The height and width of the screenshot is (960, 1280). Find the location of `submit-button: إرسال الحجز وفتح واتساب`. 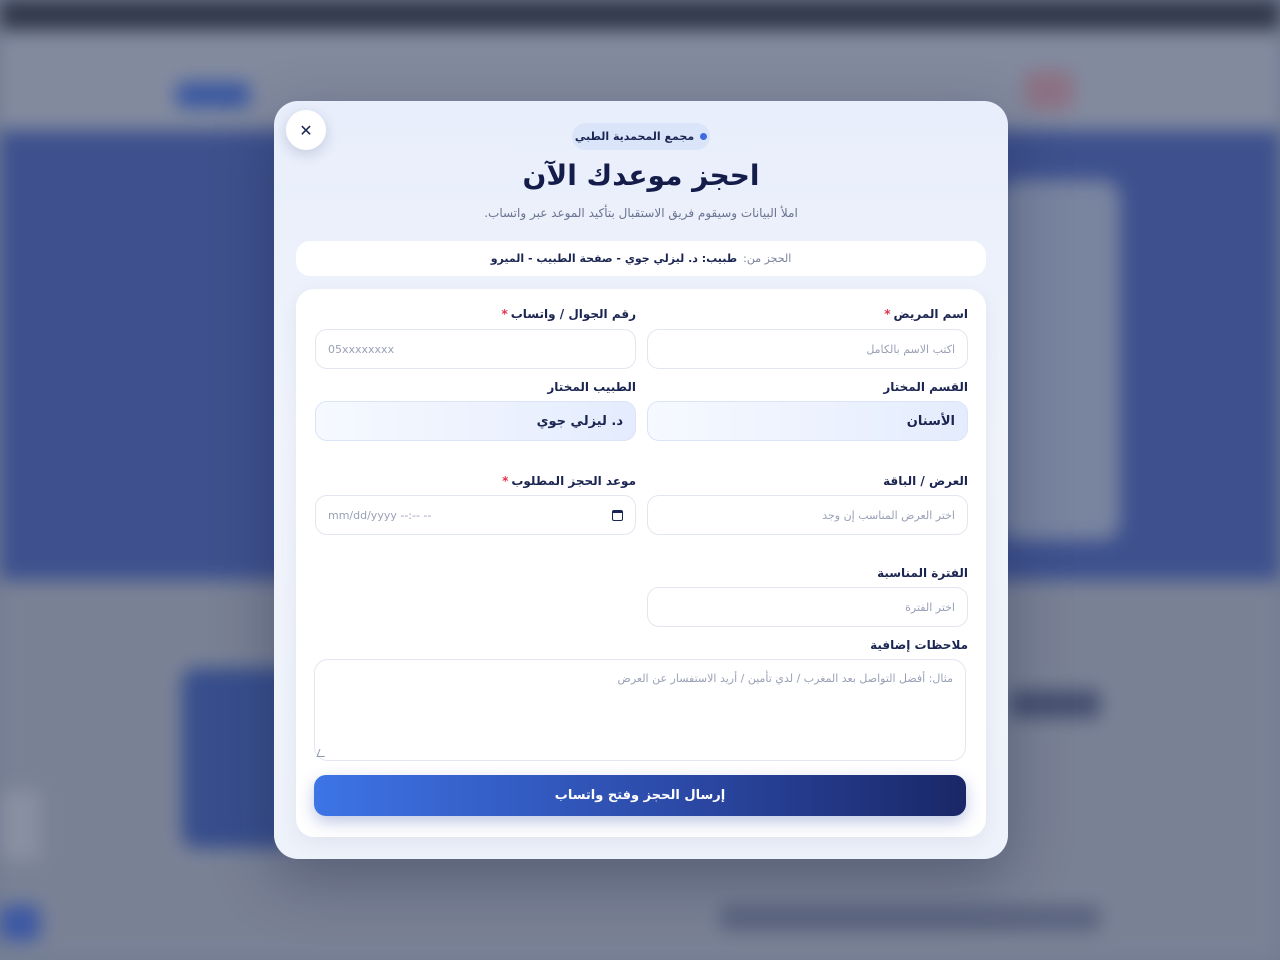

submit-button: إرسال الحجز وفتح واتساب is located at coordinates (640, 795).